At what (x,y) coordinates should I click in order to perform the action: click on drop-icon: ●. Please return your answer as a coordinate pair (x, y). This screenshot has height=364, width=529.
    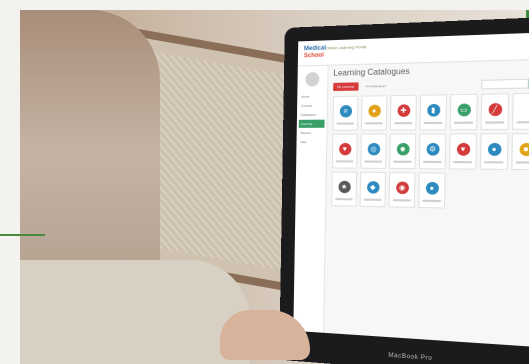
    Looking at the image, I should click on (494, 149).